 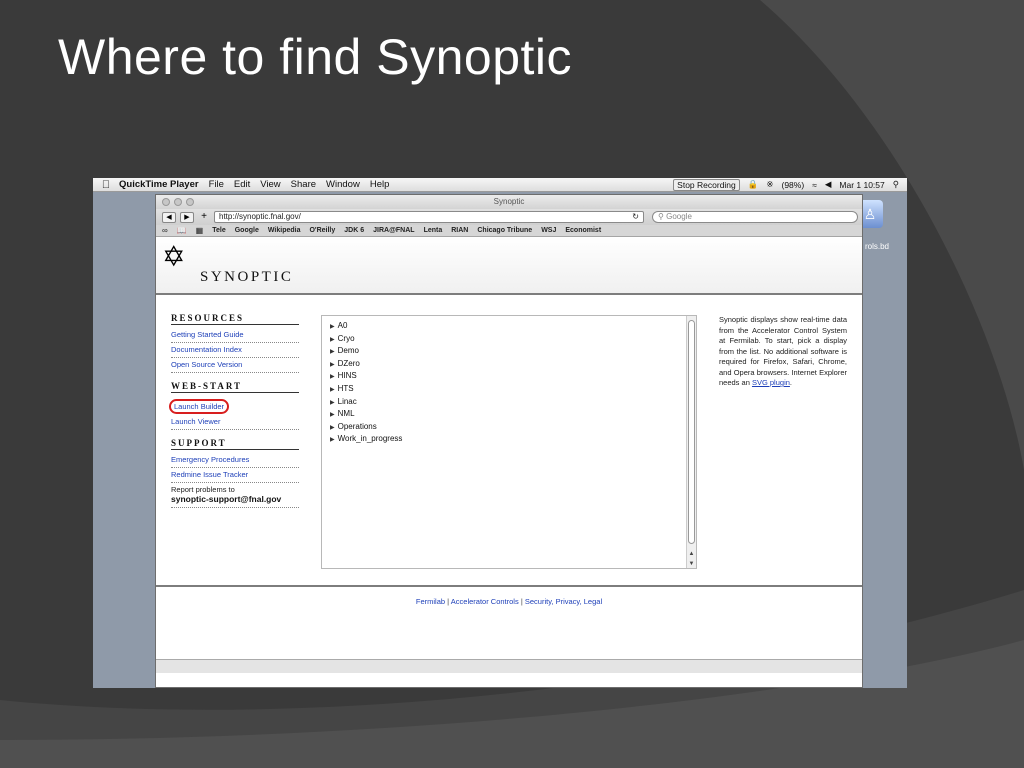 I want to click on svg-plugin-link: SVG plugin, so click(x=771, y=382).